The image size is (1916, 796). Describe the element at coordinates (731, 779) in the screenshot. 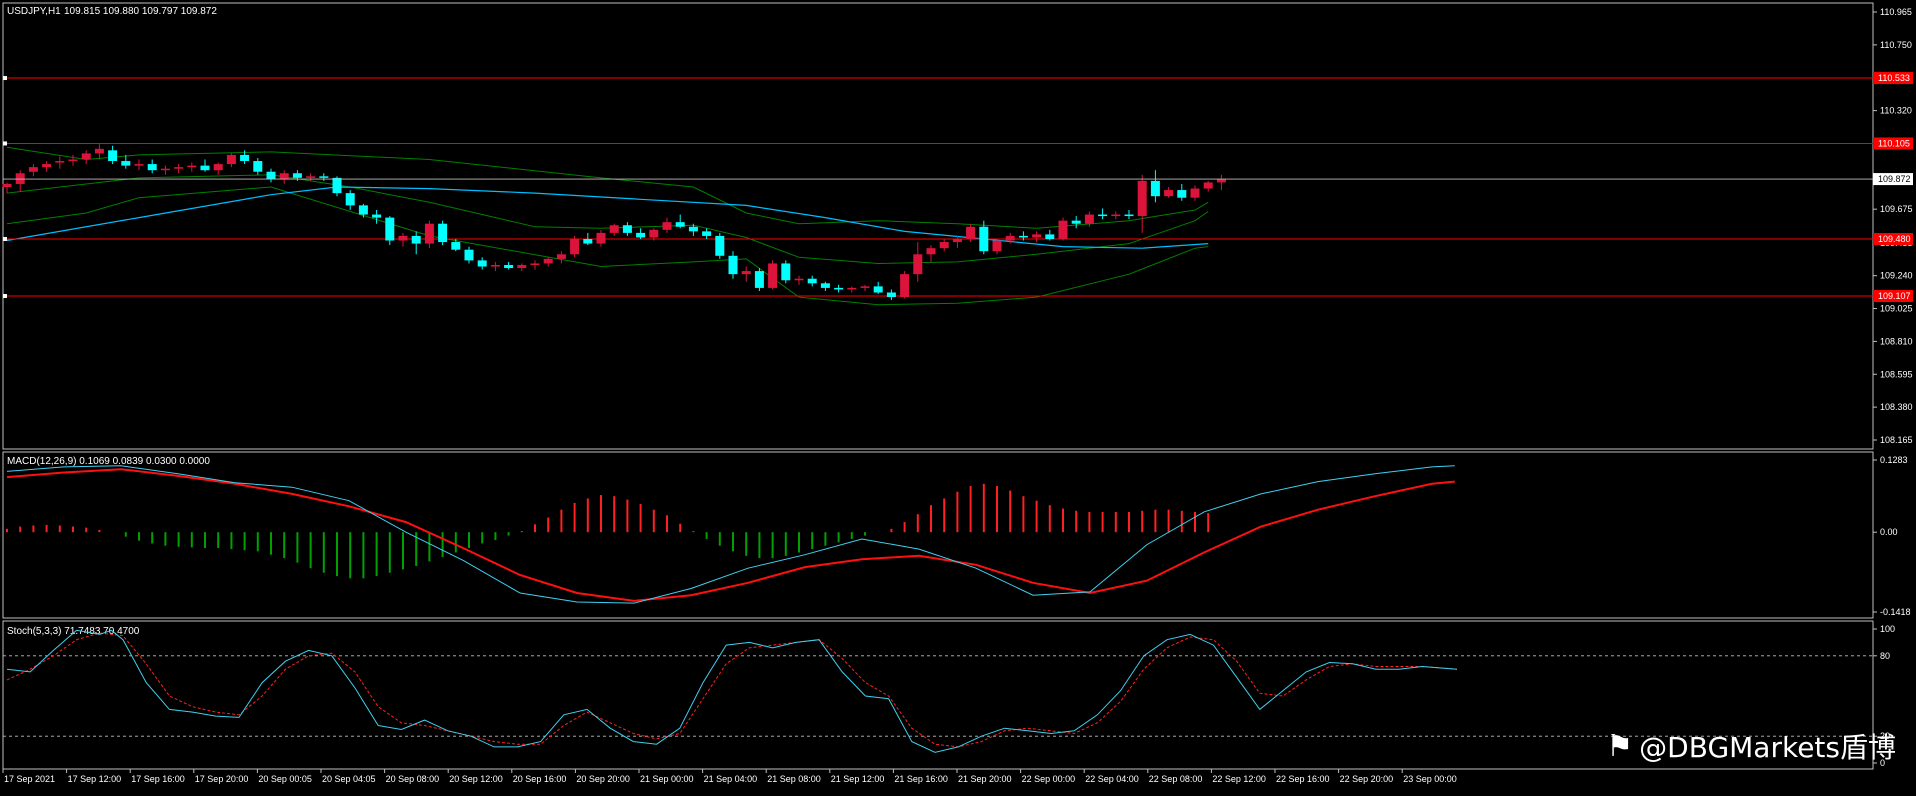

I see `time-tick-label: 21 Sep 04:00` at that location.